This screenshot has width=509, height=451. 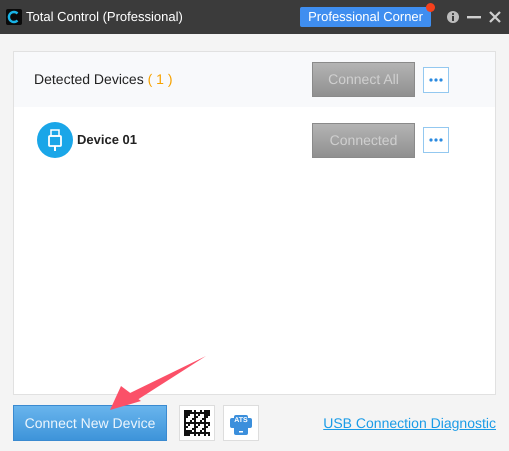 What do you see at coordinates (409, 423) in the screenshot?
I see `usb-connection-diagnostic-link: USB Connection Diagnostic` at bounding box center [409, 423].